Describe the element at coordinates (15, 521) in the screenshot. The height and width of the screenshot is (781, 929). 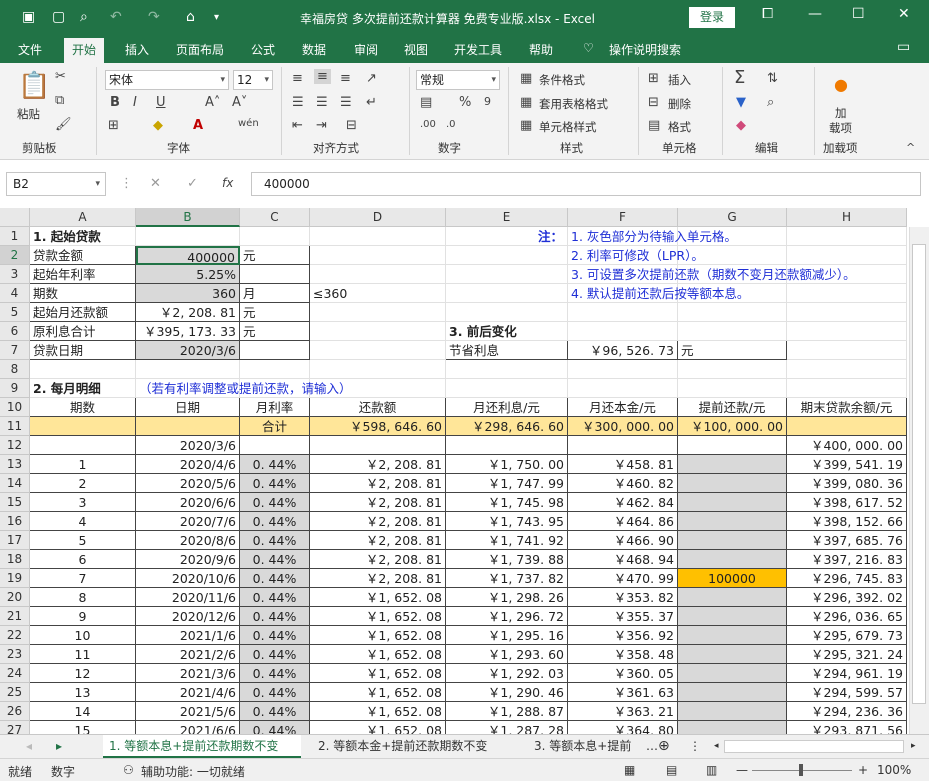
I see `row-header-16: 16` at that location.